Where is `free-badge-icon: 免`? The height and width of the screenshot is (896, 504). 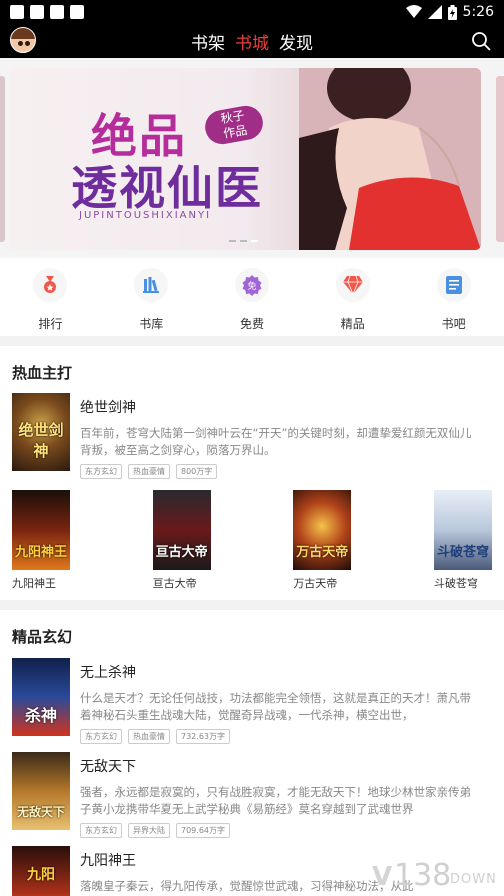 free-badge-icon: 免 is located at coordinates (252, 285).